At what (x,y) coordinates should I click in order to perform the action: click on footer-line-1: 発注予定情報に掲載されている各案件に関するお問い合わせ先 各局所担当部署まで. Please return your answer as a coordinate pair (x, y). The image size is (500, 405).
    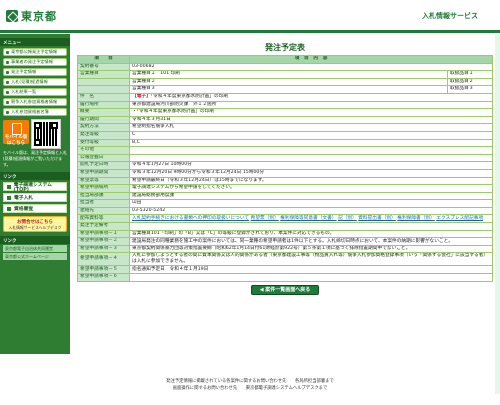
    Looking at the image, I should click on (250, 381).